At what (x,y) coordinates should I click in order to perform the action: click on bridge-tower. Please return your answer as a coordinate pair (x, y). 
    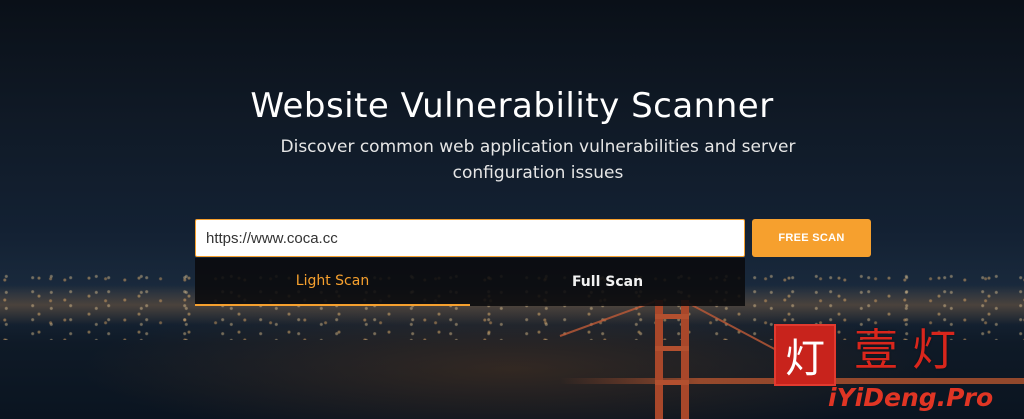
    Looking at the image, I should click on (672, 359).